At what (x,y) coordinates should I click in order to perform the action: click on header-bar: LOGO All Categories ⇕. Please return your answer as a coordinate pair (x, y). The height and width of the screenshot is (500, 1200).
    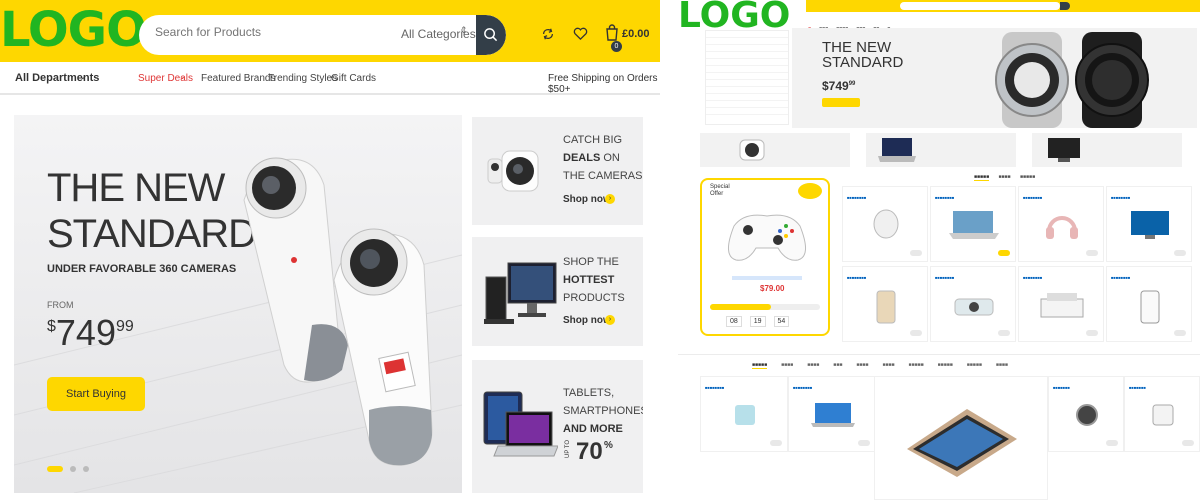
    Looking at the image, I should click on (330, 31).